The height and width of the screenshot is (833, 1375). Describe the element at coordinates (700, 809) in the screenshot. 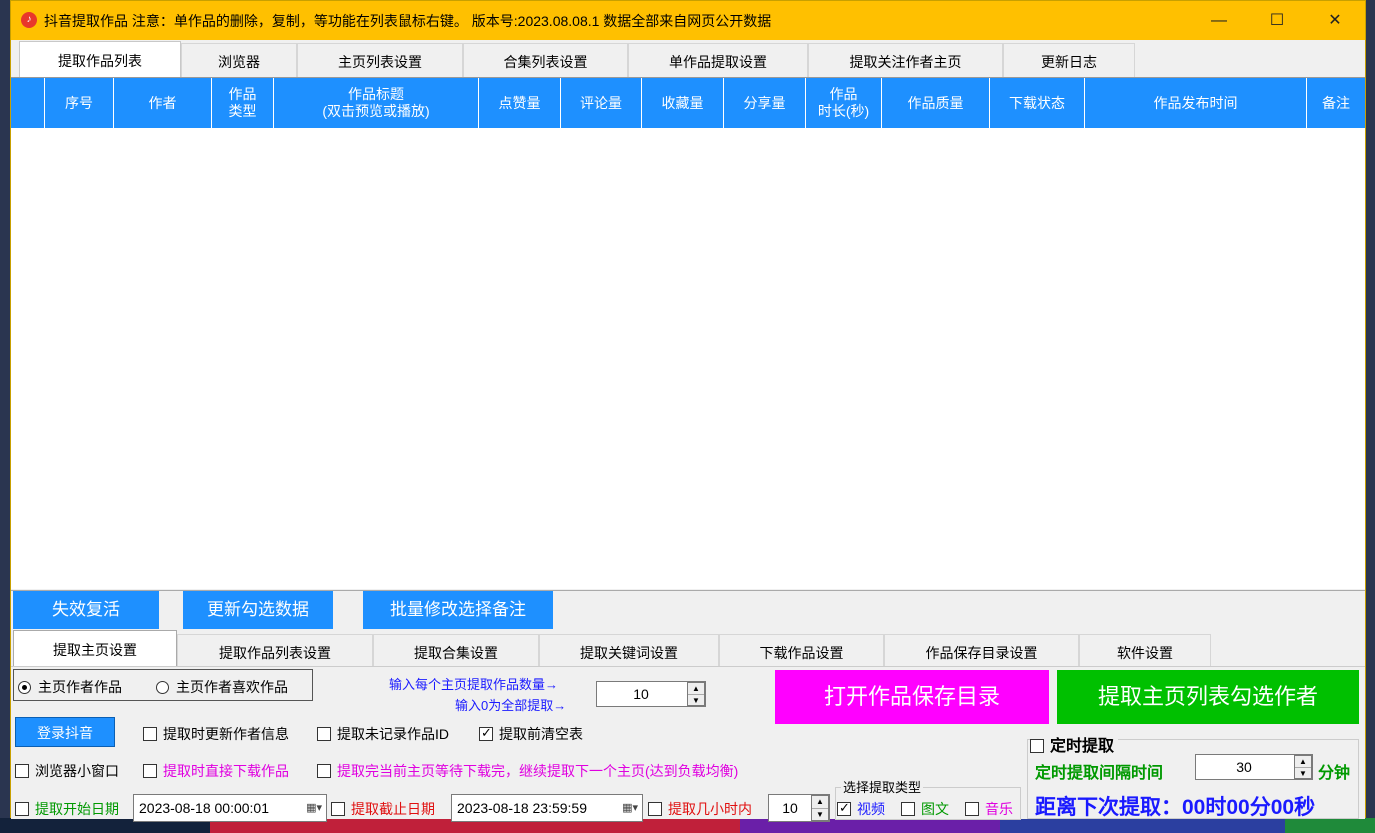

I see `within-hours-checkbox: 提取几小时内` at that location.